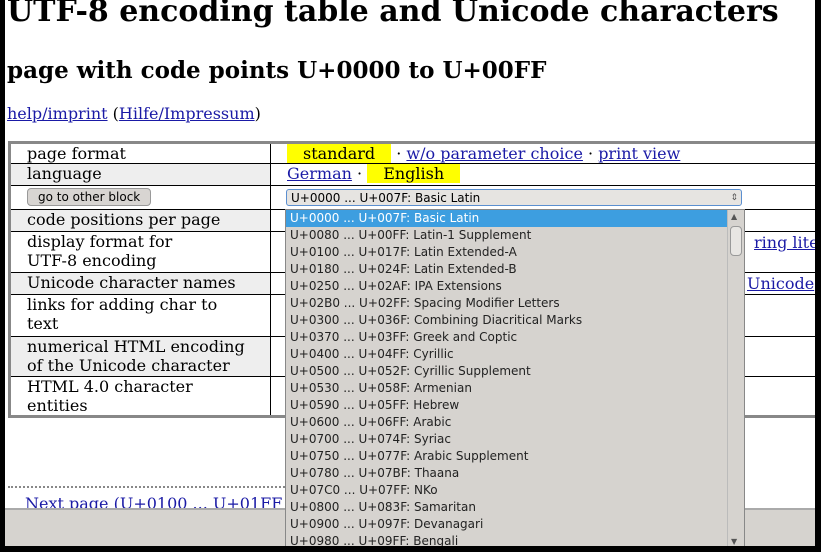 Image resolution: width=821 pixels, height=552 pixels. What do you see at coordinates (734, 198) in the screenshot?
I see `updown-icon: ⇕` at bounding box center [734, 198].